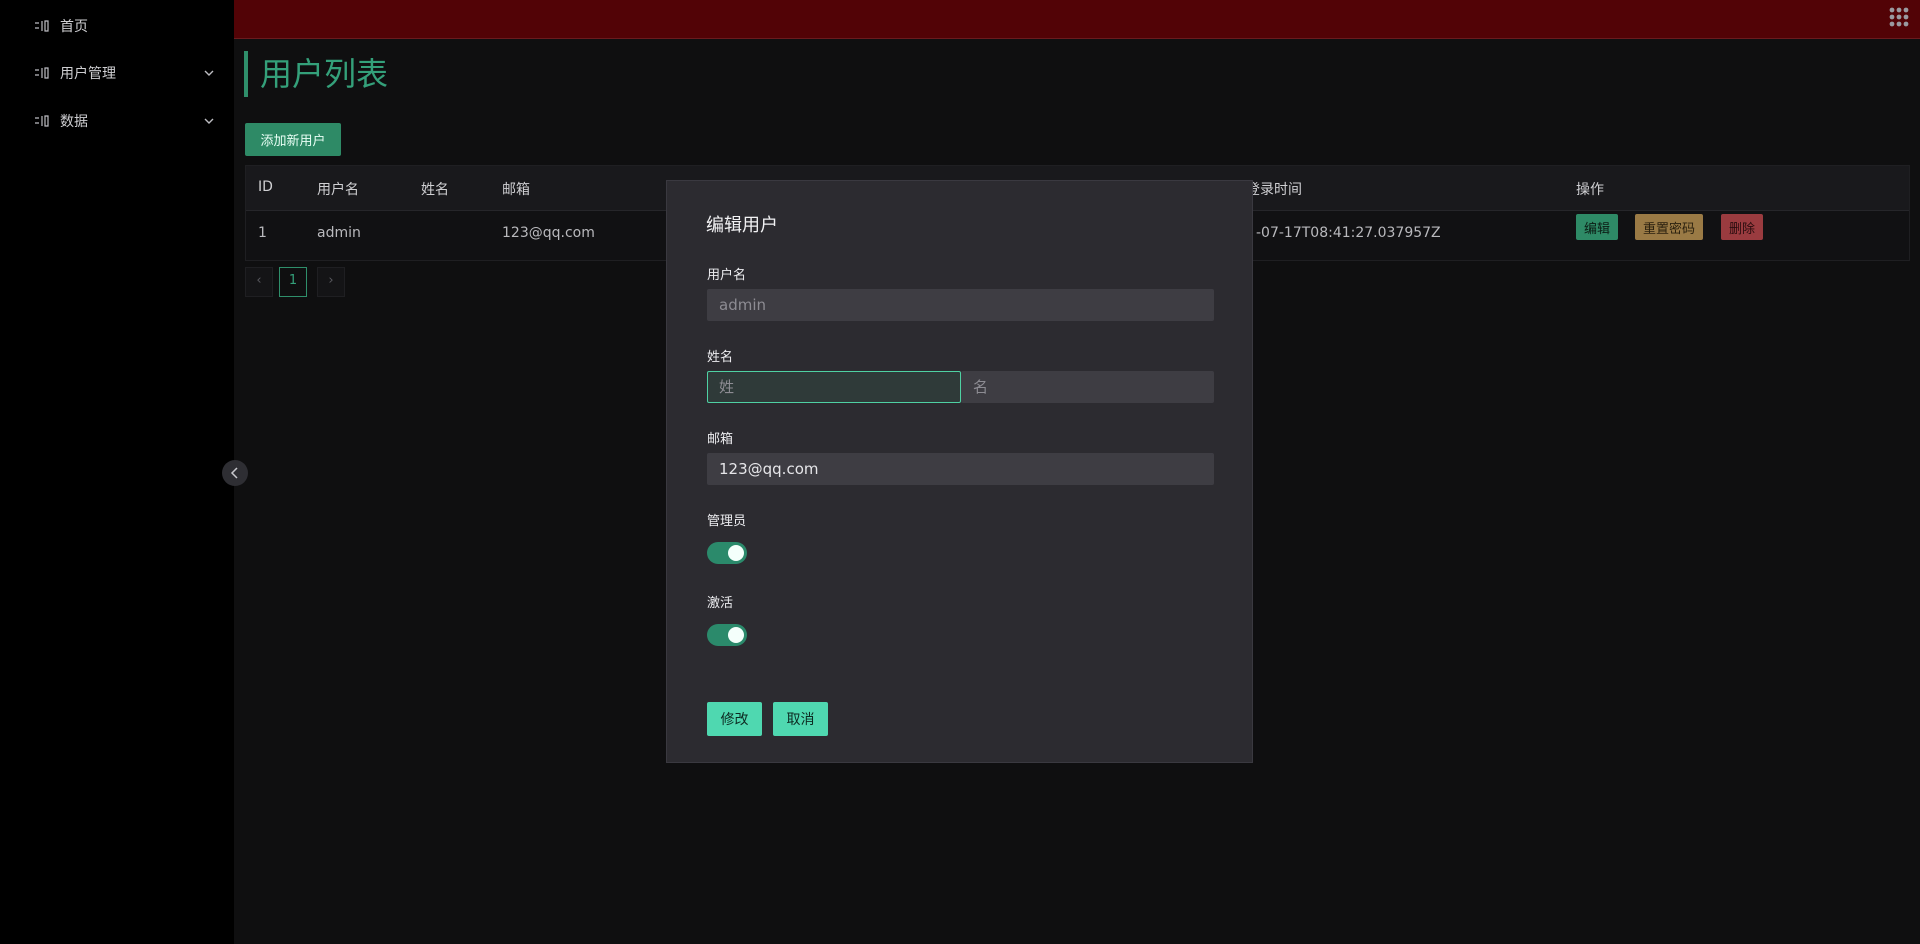  Describe the element at coordinates (339, 233) in the screenshot. I see `cell-username: admin` at that location.